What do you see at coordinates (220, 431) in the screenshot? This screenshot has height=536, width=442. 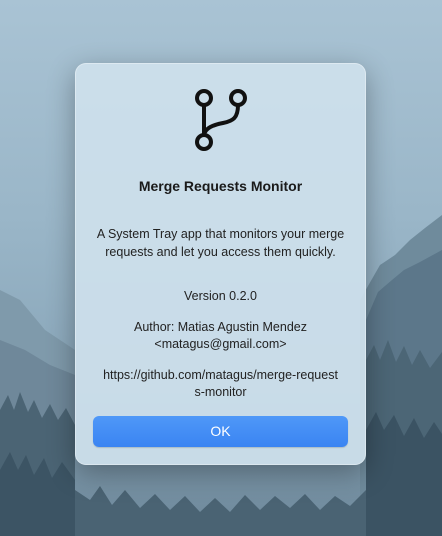 I see `ok-button: OK` at bounding box center [220, 431].